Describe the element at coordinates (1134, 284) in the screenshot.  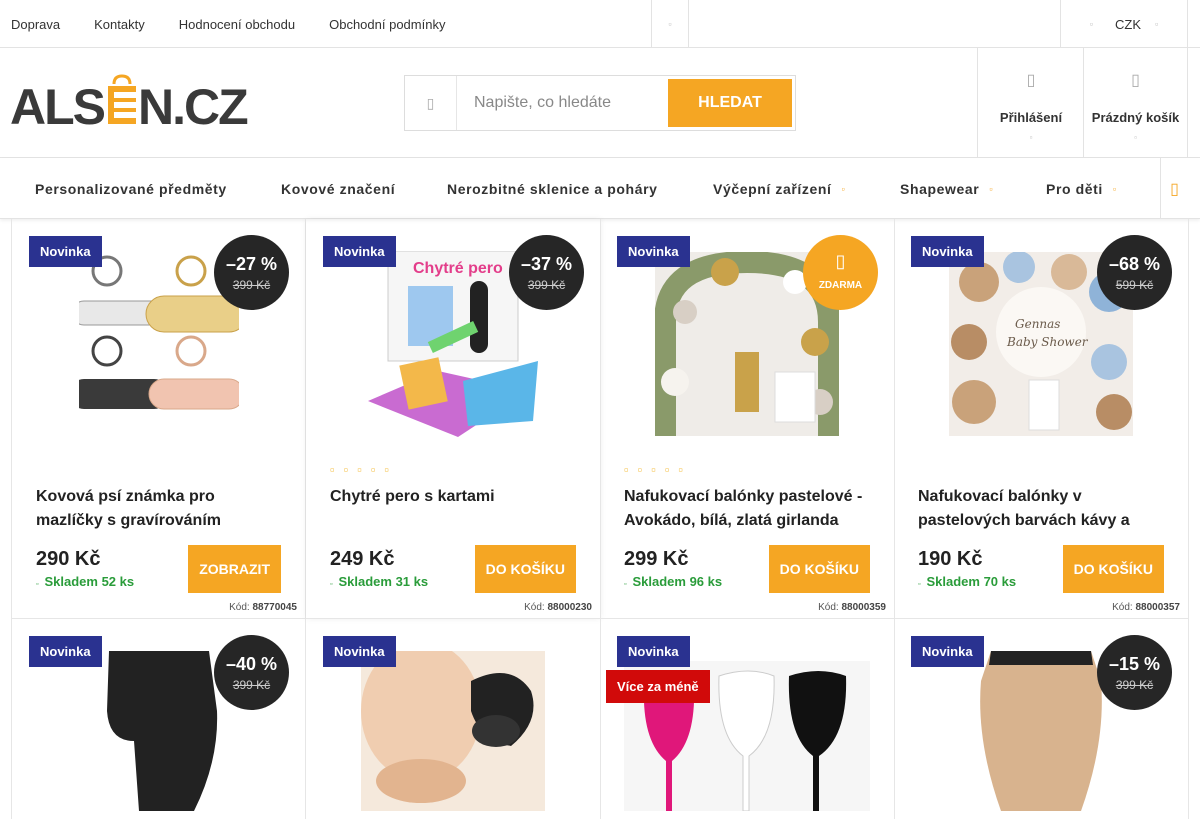
I see `old-price: 599 Kč` at that location.